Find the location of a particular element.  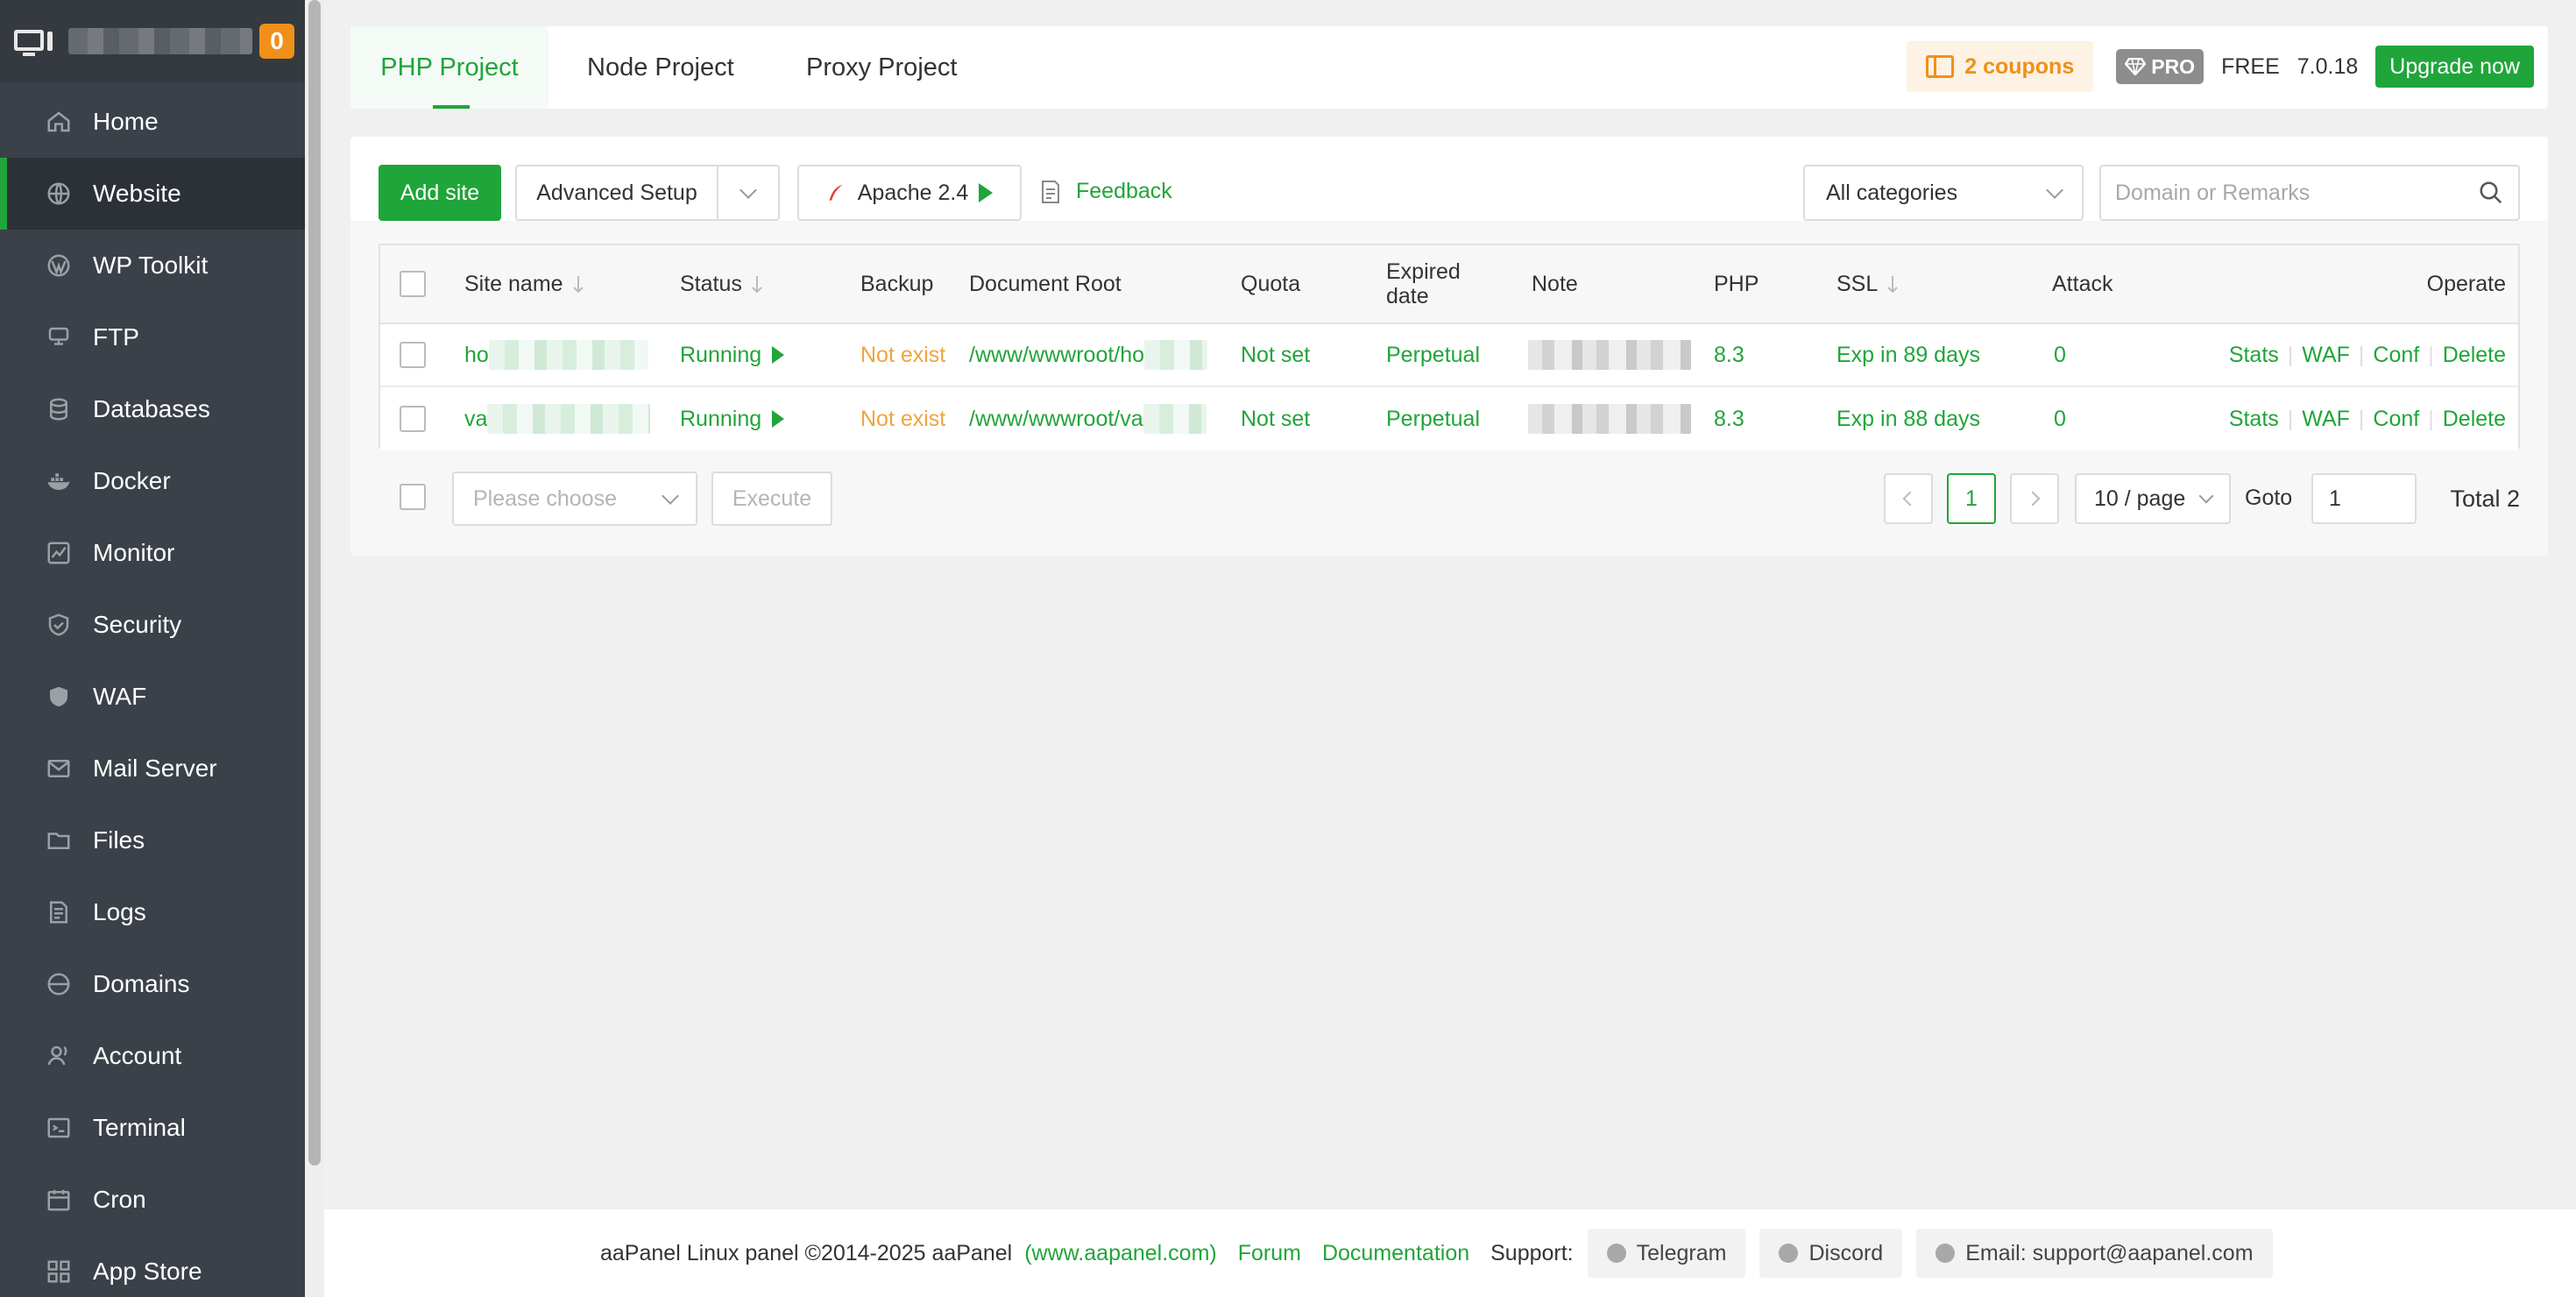

sidebar-item-account: Account is located at coordinates (152, 1056).